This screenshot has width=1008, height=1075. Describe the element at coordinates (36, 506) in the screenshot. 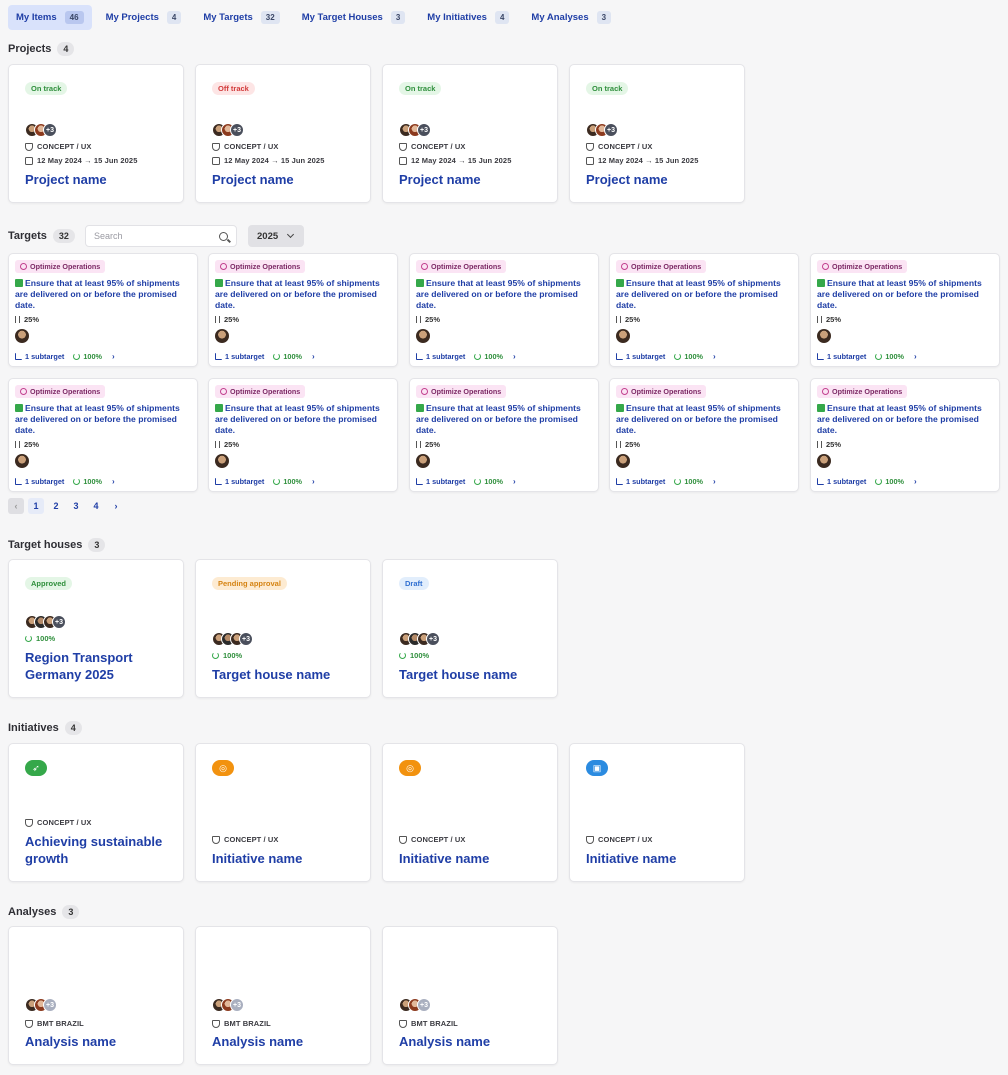

I see `pagination-page-1: 1` at that location.